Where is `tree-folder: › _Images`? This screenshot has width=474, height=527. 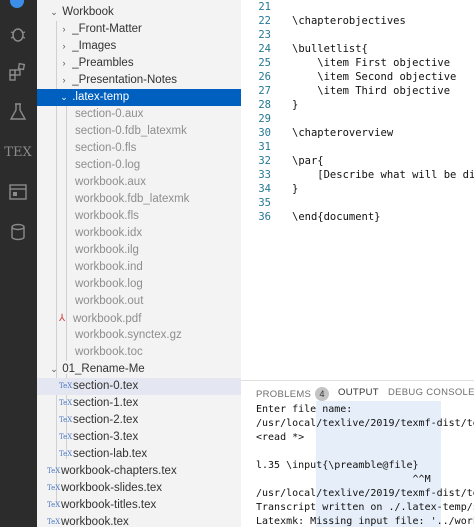
tree-folder: › _Images is located at coordinates (139, 46).